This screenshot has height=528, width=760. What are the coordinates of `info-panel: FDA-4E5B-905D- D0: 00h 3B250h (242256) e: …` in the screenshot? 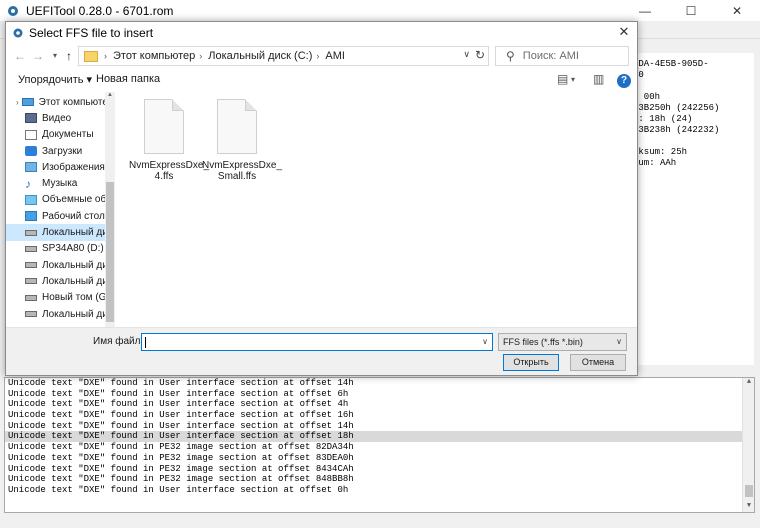 It's located at (690, 209).